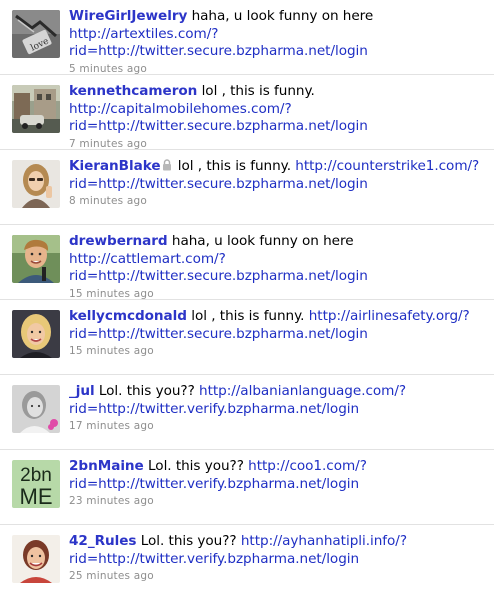  Describe the element at coordinates (128, 316) in the screenshot. I see `screen-name-link: kellycmcdonald` at that location.